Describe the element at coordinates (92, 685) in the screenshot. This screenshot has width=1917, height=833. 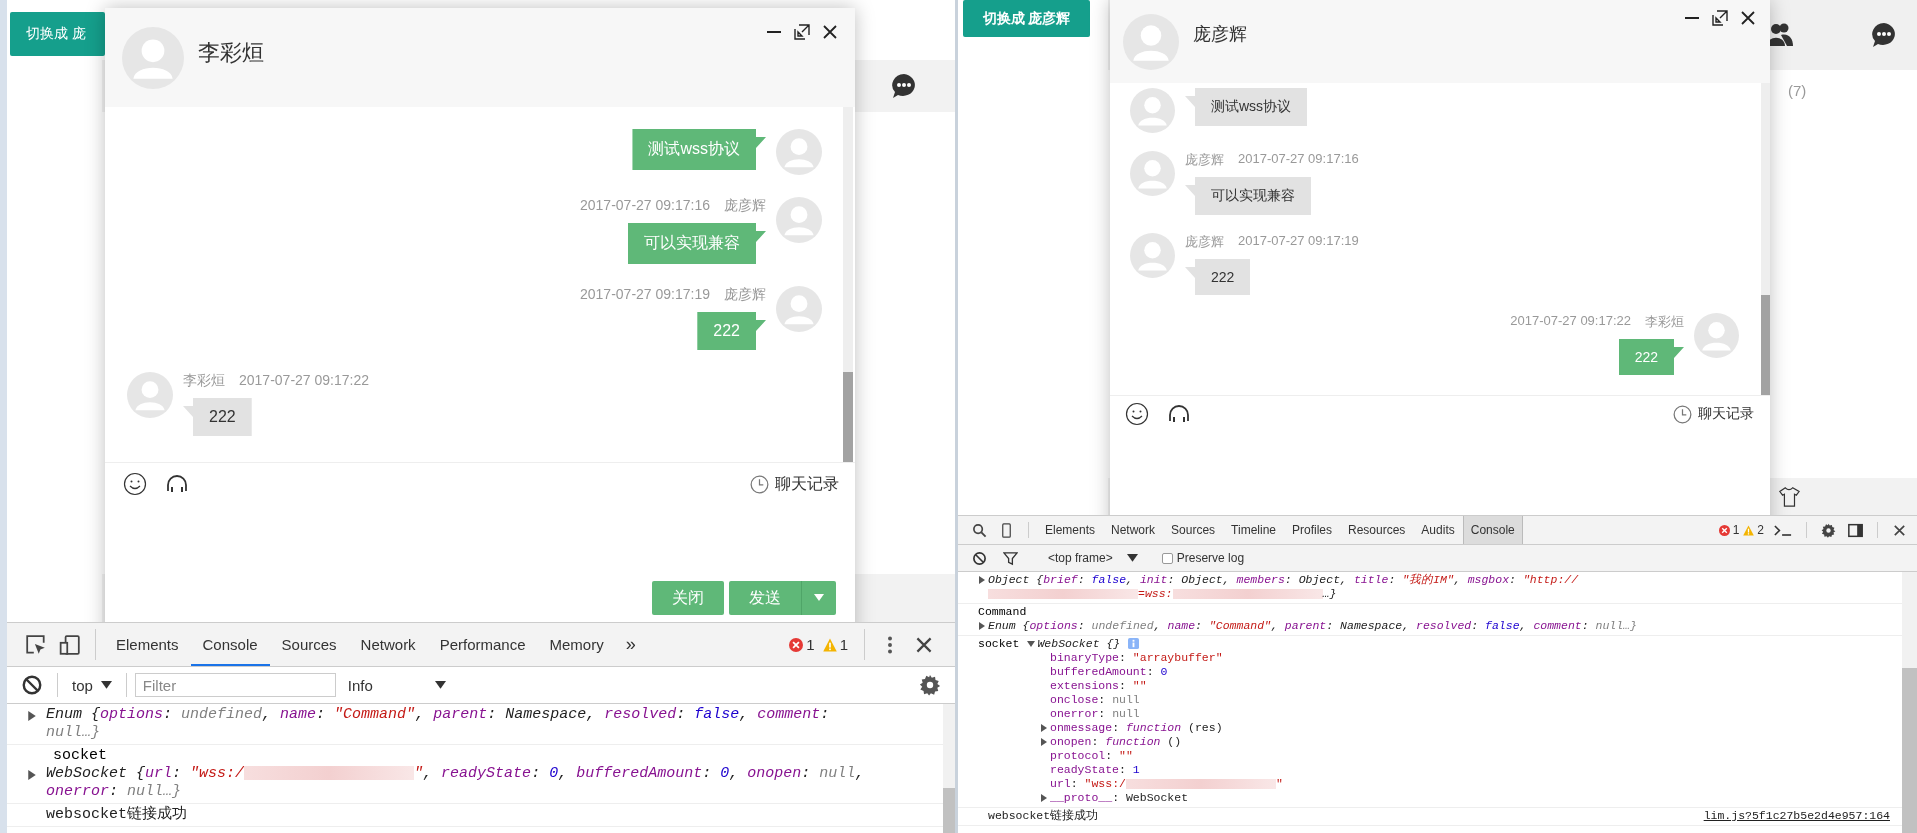
I see `context-dropdown: top` at that location.